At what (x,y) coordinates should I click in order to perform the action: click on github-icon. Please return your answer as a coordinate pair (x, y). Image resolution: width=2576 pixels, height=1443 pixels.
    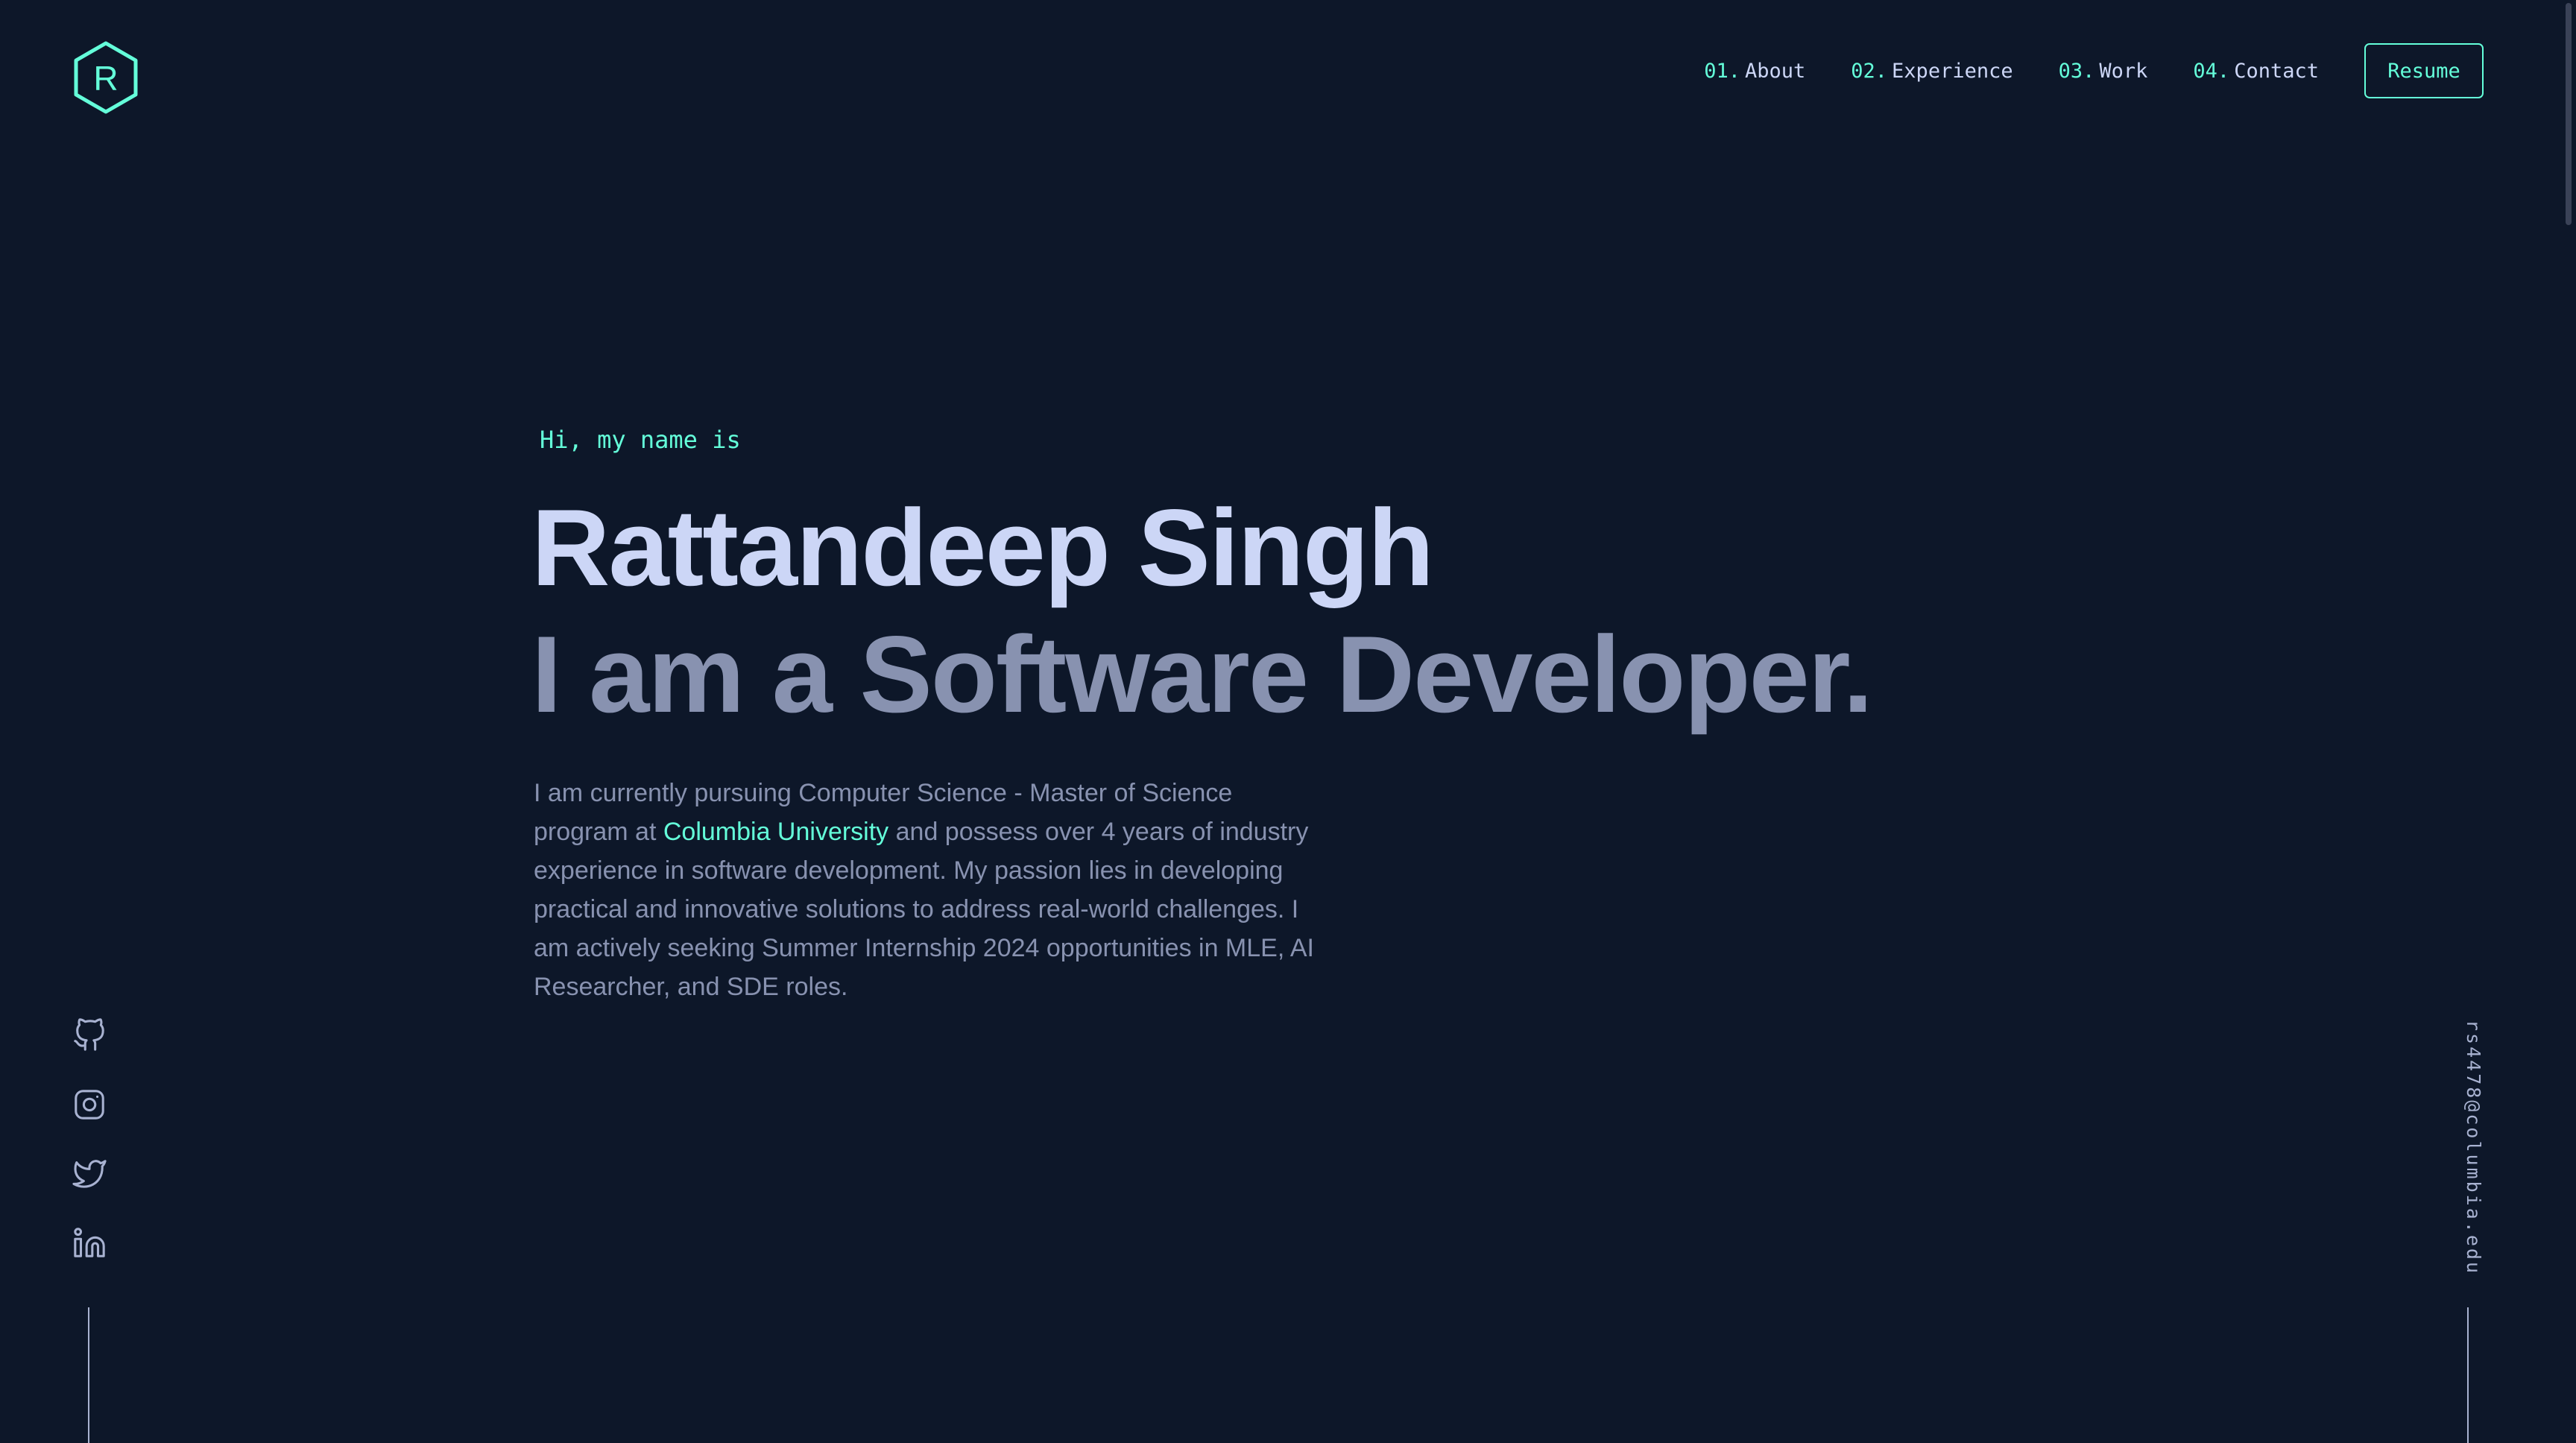
    Looking at the image, I should click on (89, 1034).